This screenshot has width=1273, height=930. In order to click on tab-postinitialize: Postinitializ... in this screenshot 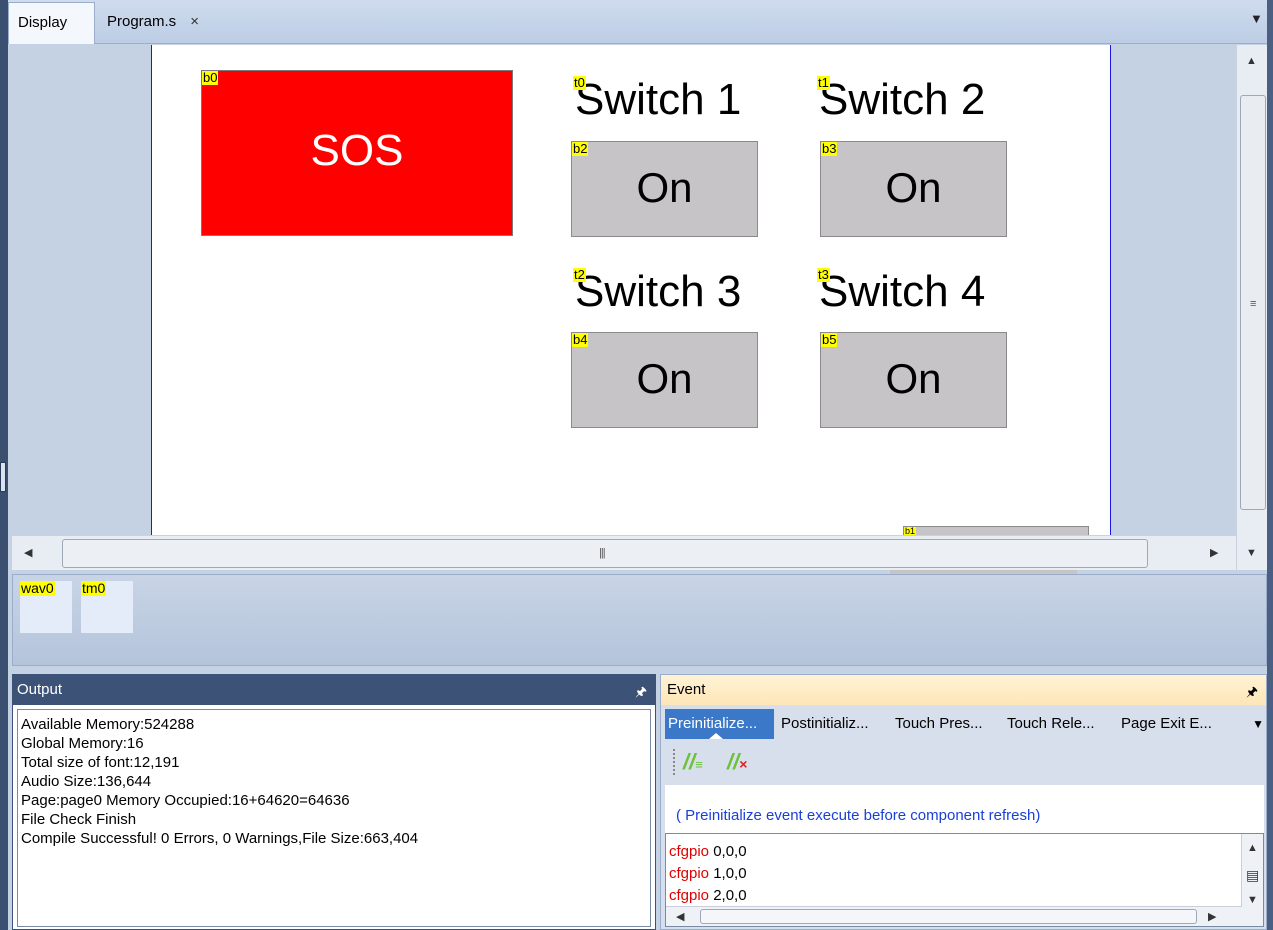, I will do `click(834, 724)`.